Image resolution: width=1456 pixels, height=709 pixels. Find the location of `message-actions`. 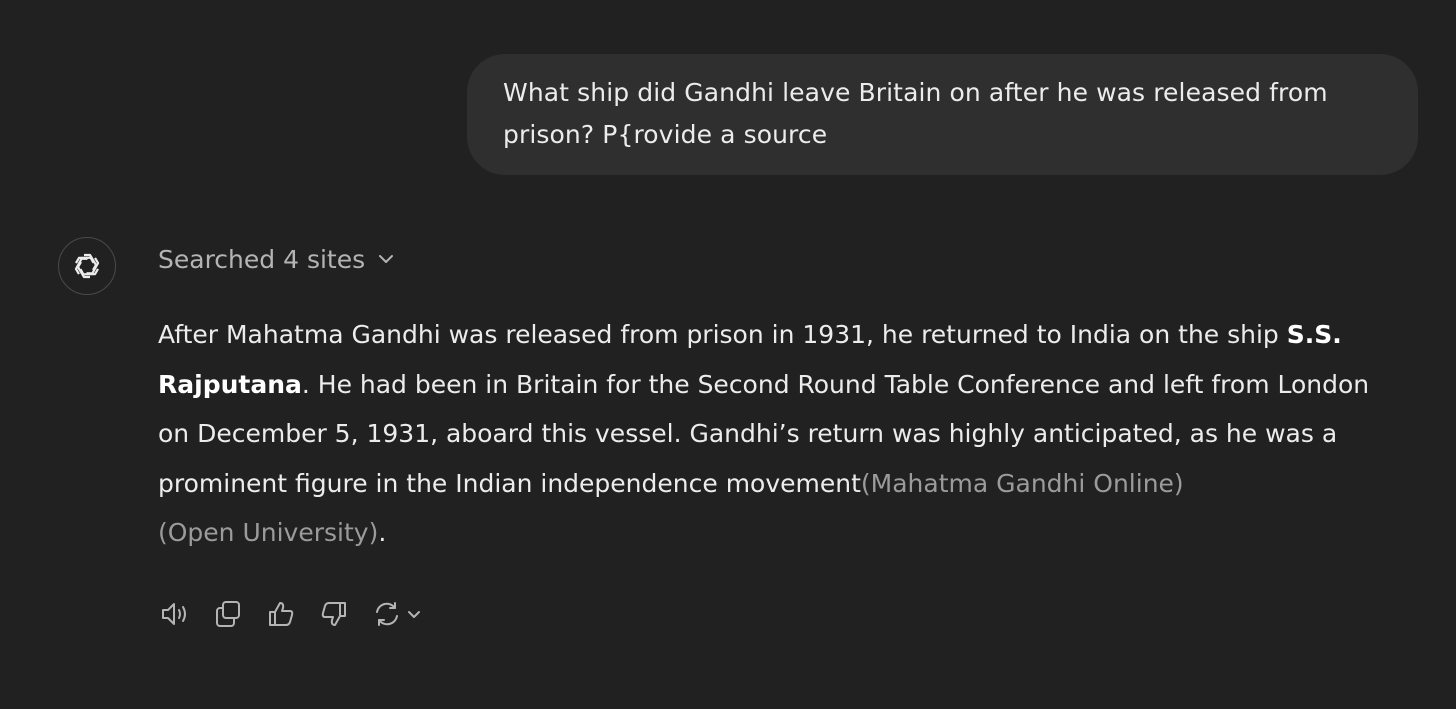

message-actions is located at coordinates (292, 614).